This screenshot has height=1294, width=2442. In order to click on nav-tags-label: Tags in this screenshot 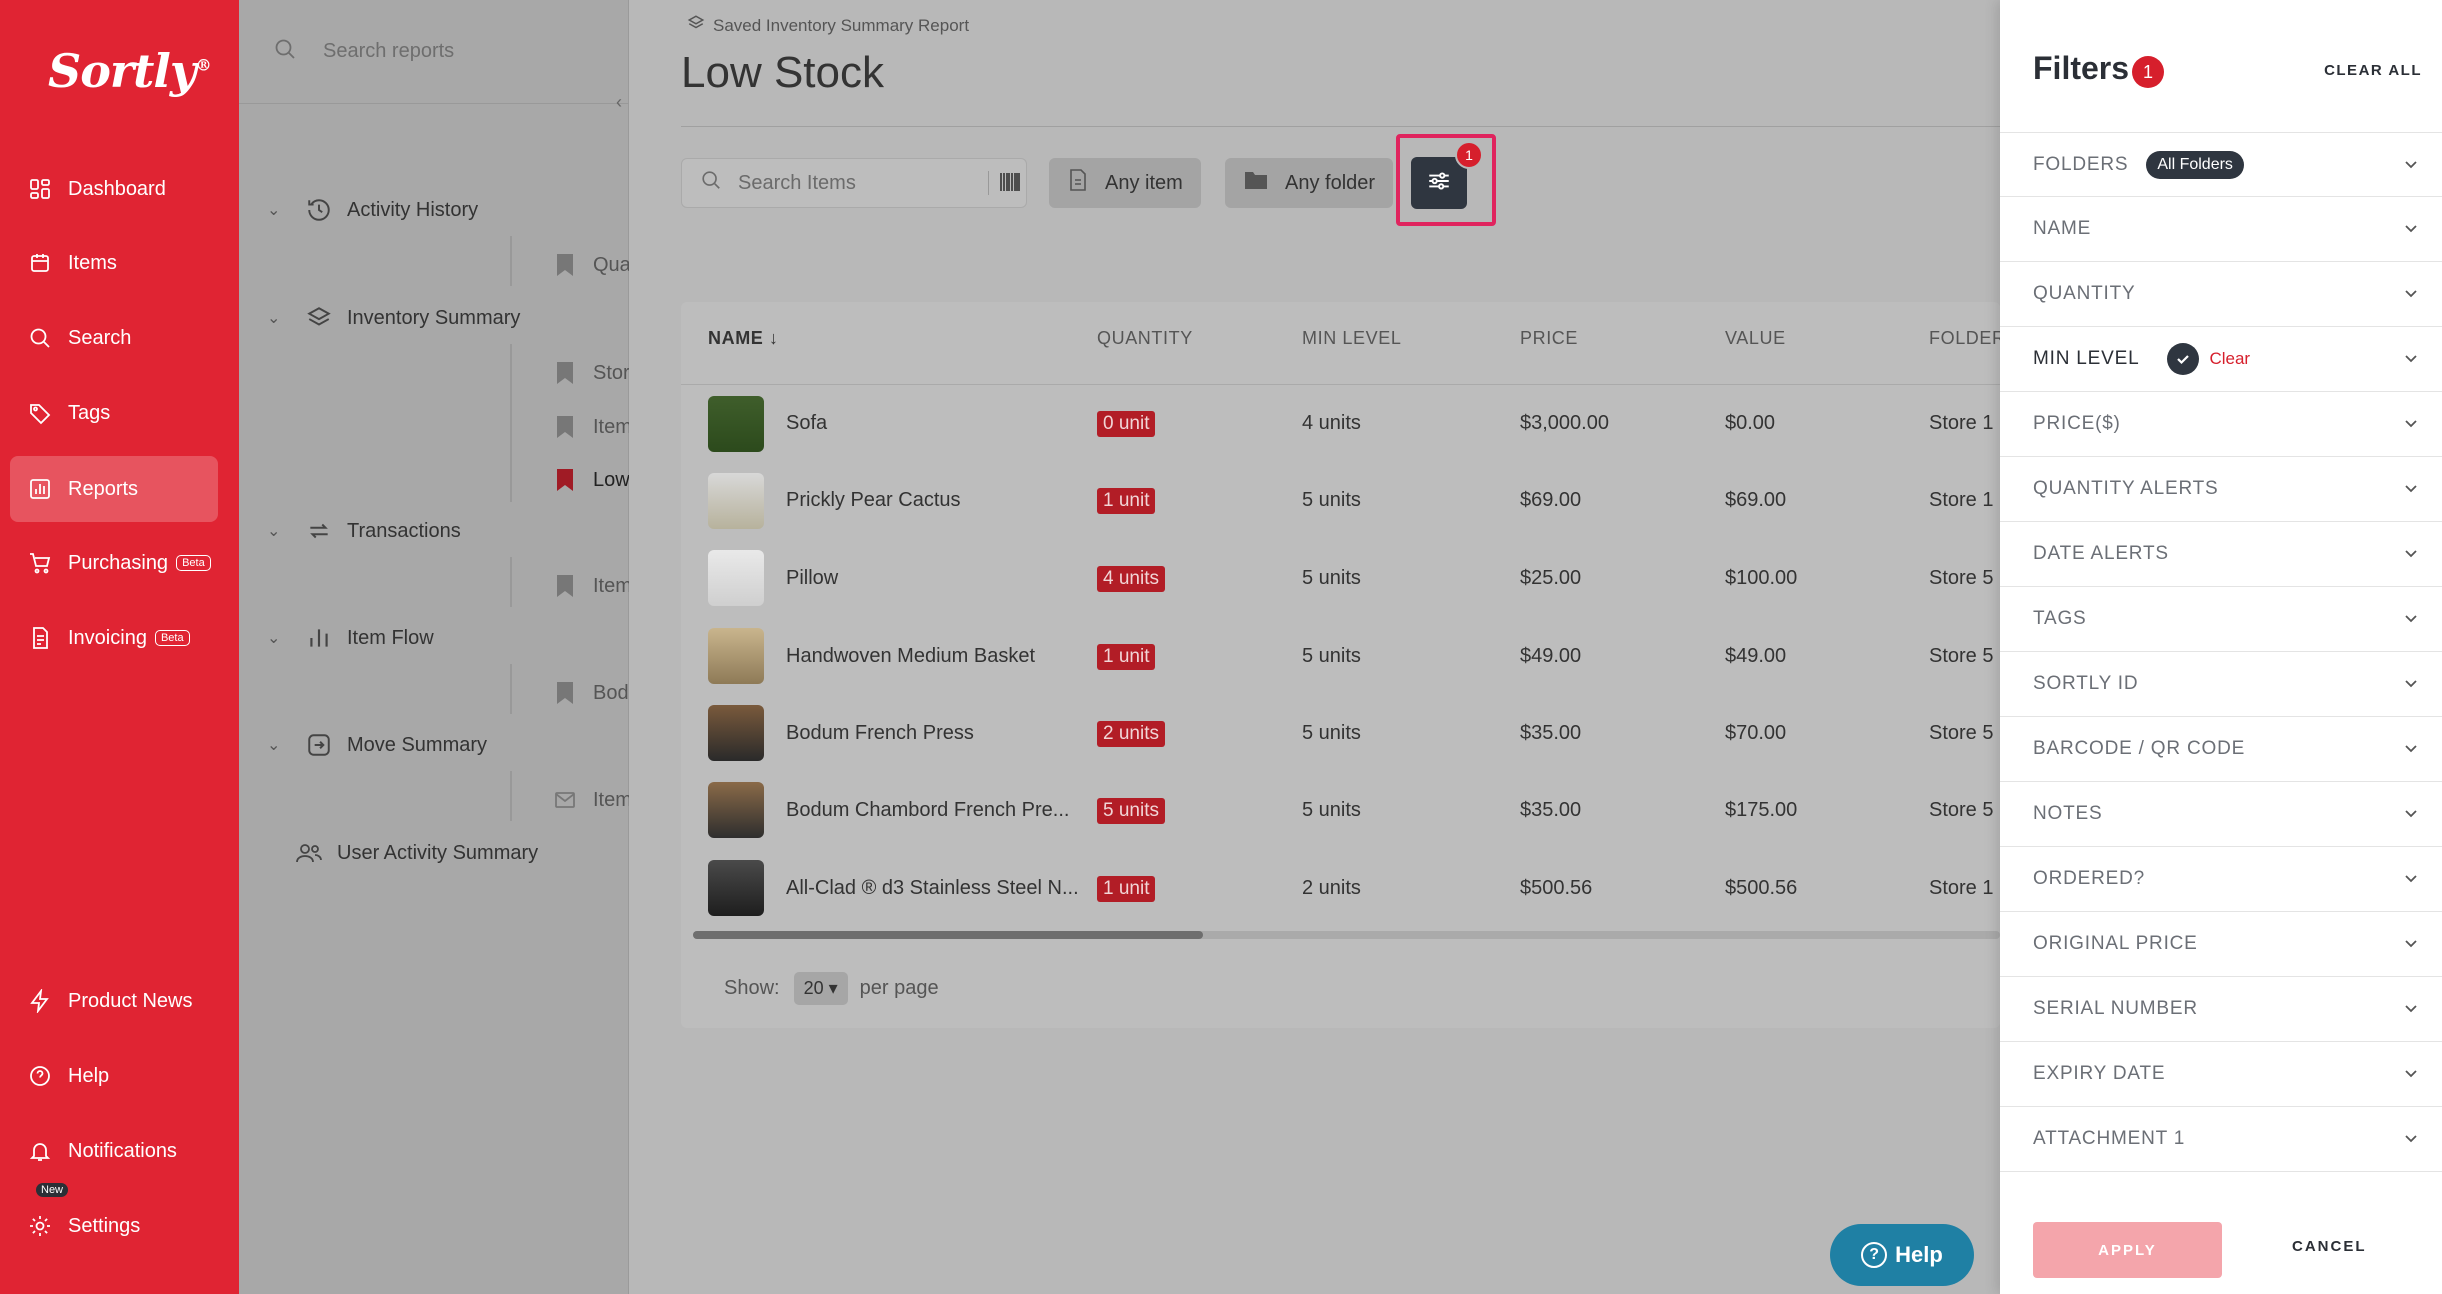, I will do `click(89, 412)`.